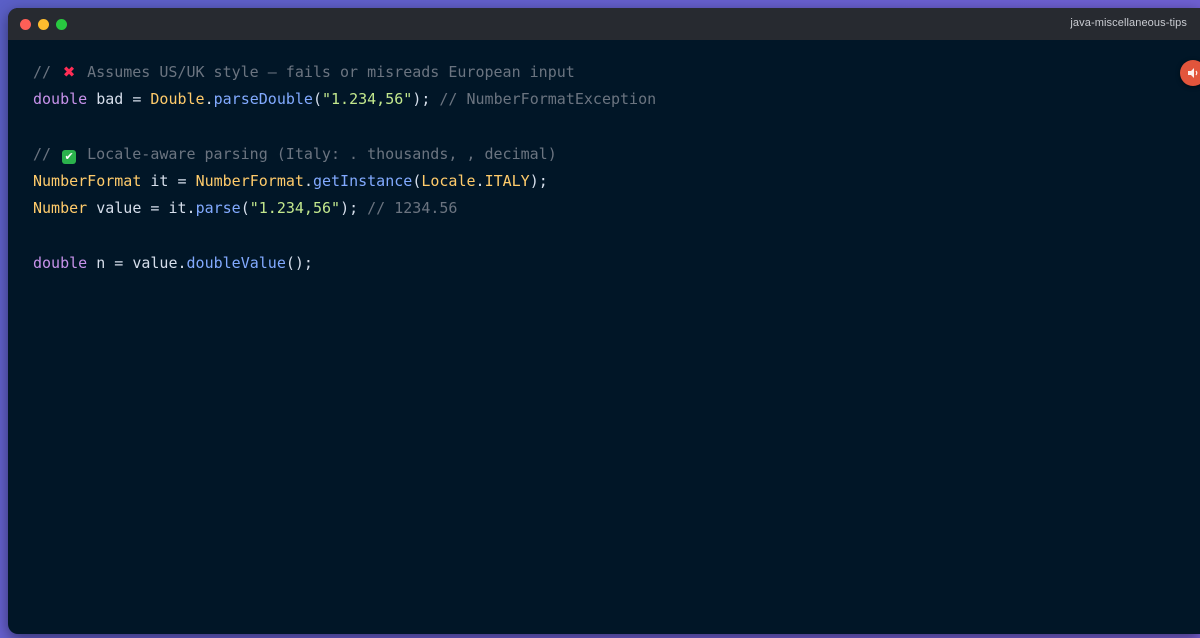 The width and height of the screenshot is (1200, 638). I want to click on constant: ITALY, so click(507, 181).